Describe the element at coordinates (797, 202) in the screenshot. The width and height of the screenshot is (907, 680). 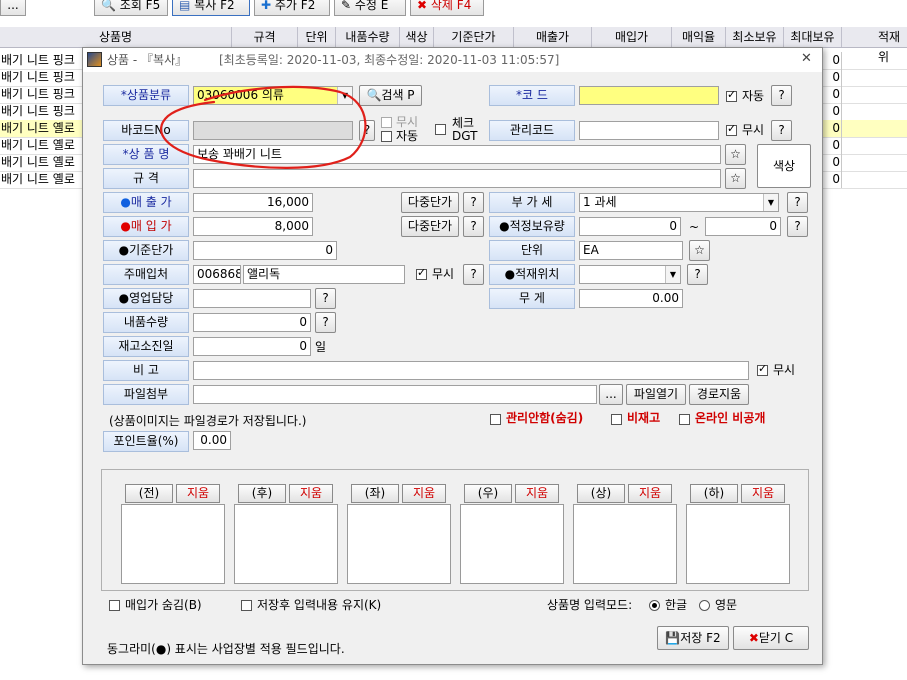
I see `vat-help-button: ?` at that location.